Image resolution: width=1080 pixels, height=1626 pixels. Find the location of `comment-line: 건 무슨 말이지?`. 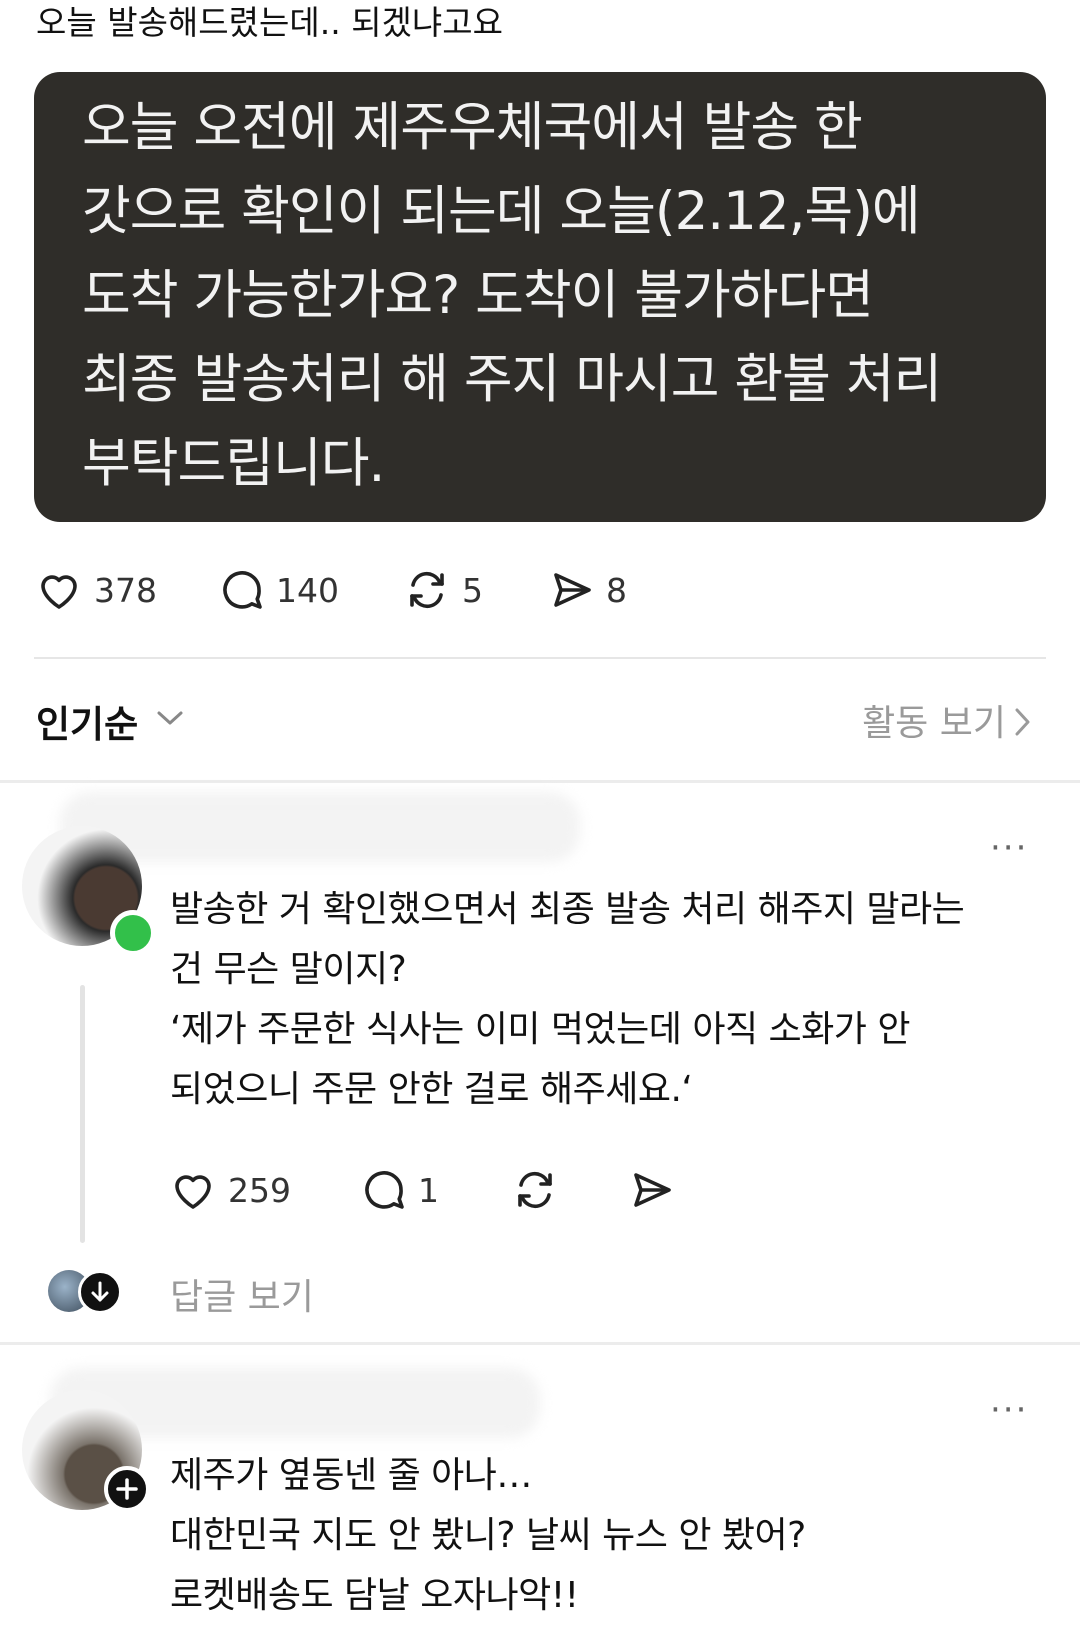

comment-line: 건 무슨 말이지? is located at coordinates (288, 969).